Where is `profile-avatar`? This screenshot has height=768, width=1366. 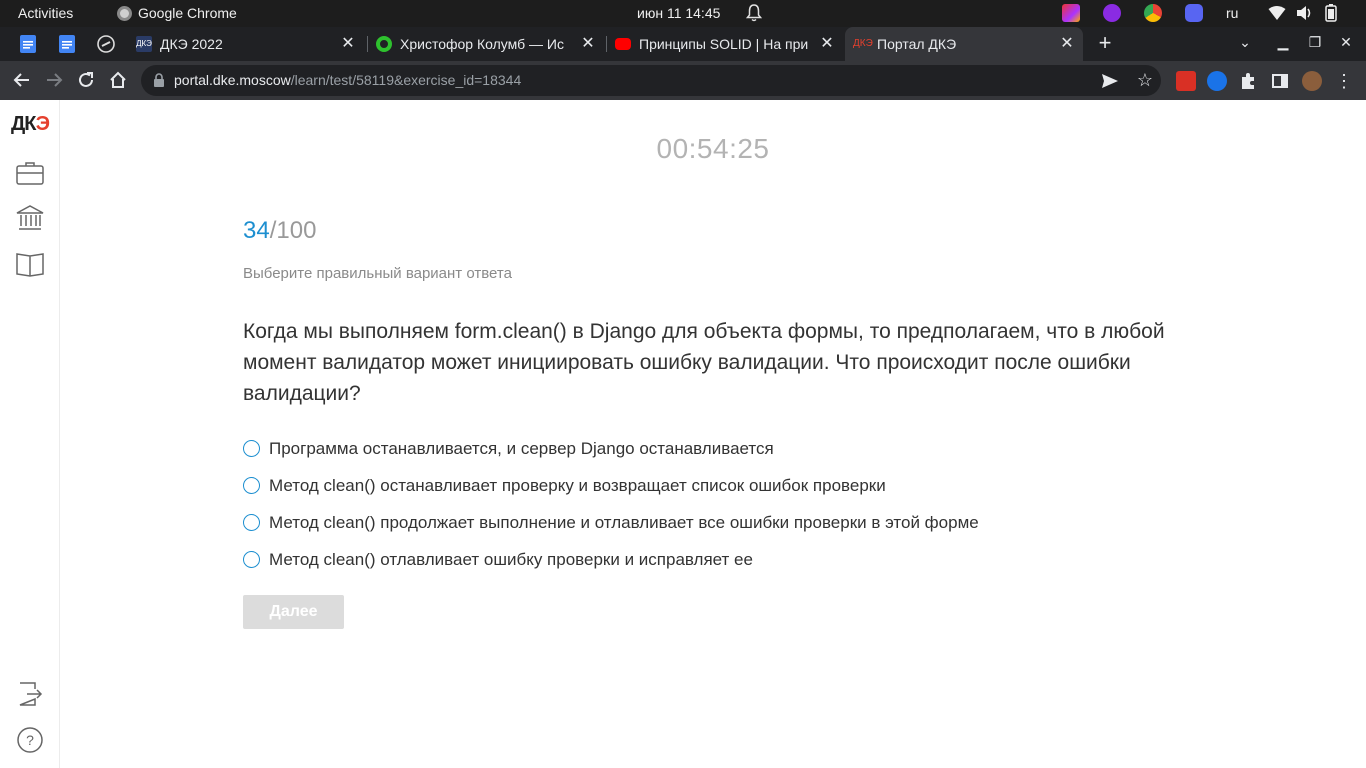 profile-avatar is located at coordinates (1312, 81).